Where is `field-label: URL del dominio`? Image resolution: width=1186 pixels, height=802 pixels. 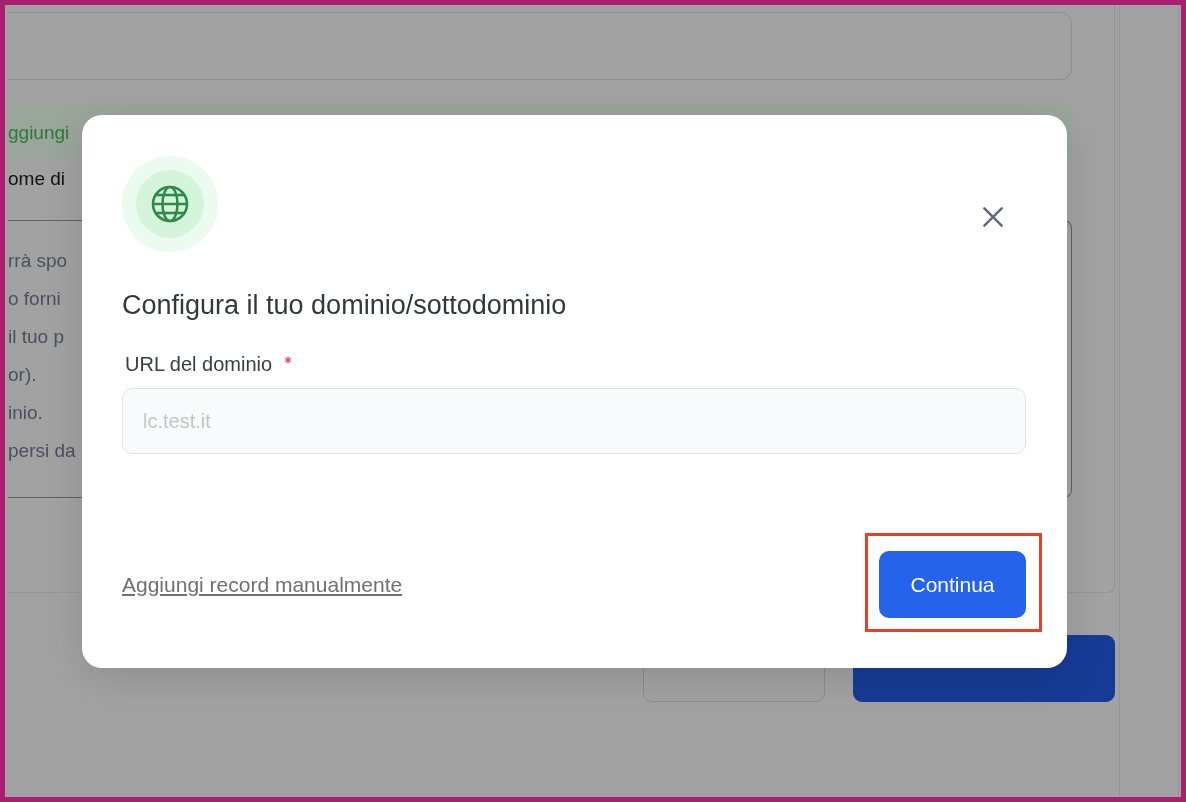 field-label: URL del dominio is located at coordinates (199, 364).